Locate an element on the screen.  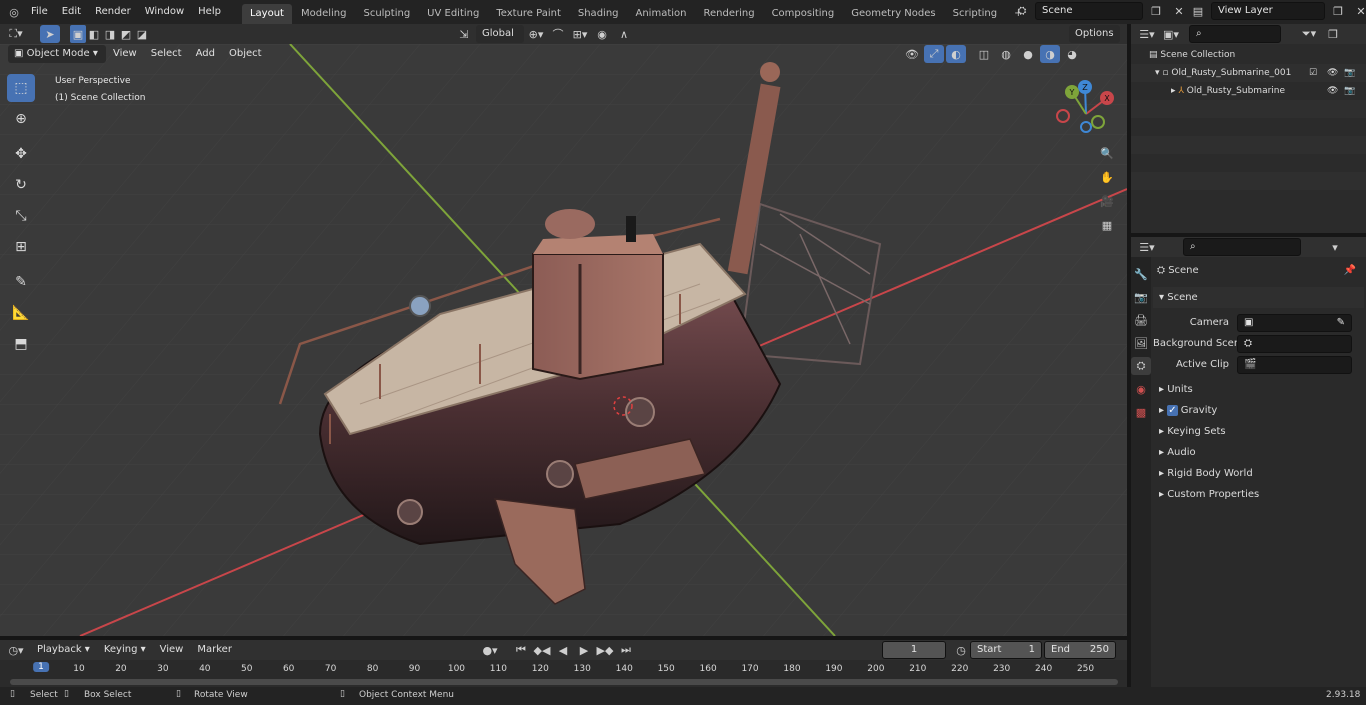
shading-material-icon: ◑ is located at coordinates (1050, 54).